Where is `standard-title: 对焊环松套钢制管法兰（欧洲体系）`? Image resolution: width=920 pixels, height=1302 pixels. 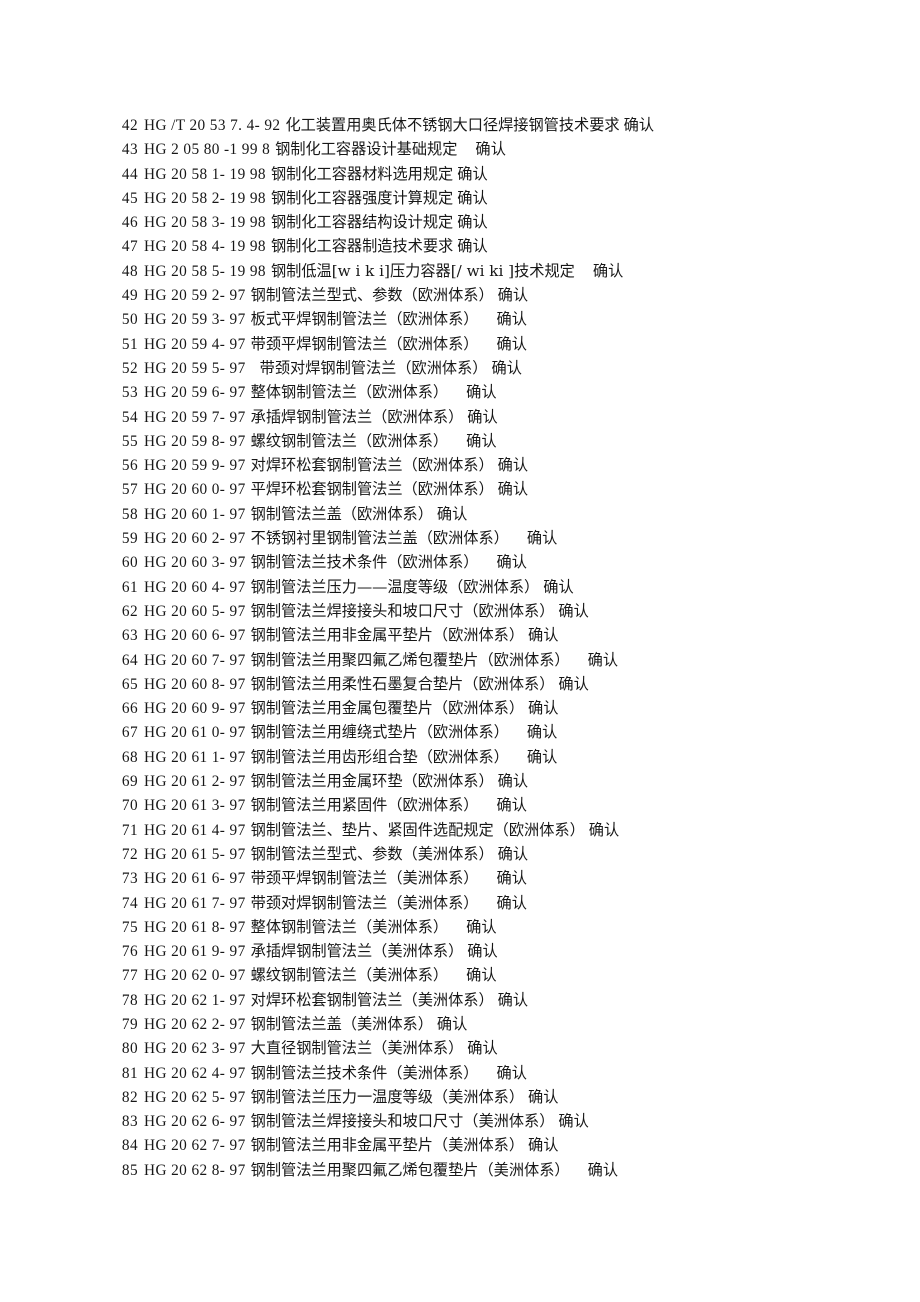 standard-title: 对焊环松套钢制管法兰（欧洲体系） is located at coordinates (372, 465).